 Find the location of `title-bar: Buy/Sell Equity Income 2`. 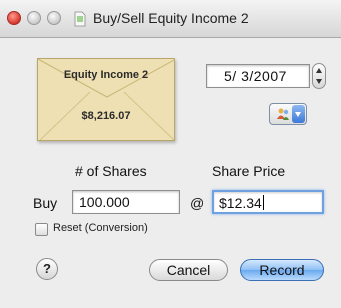

title-bar: Buy/Sell Equity Income 2 is located at coordinates (170, 19).